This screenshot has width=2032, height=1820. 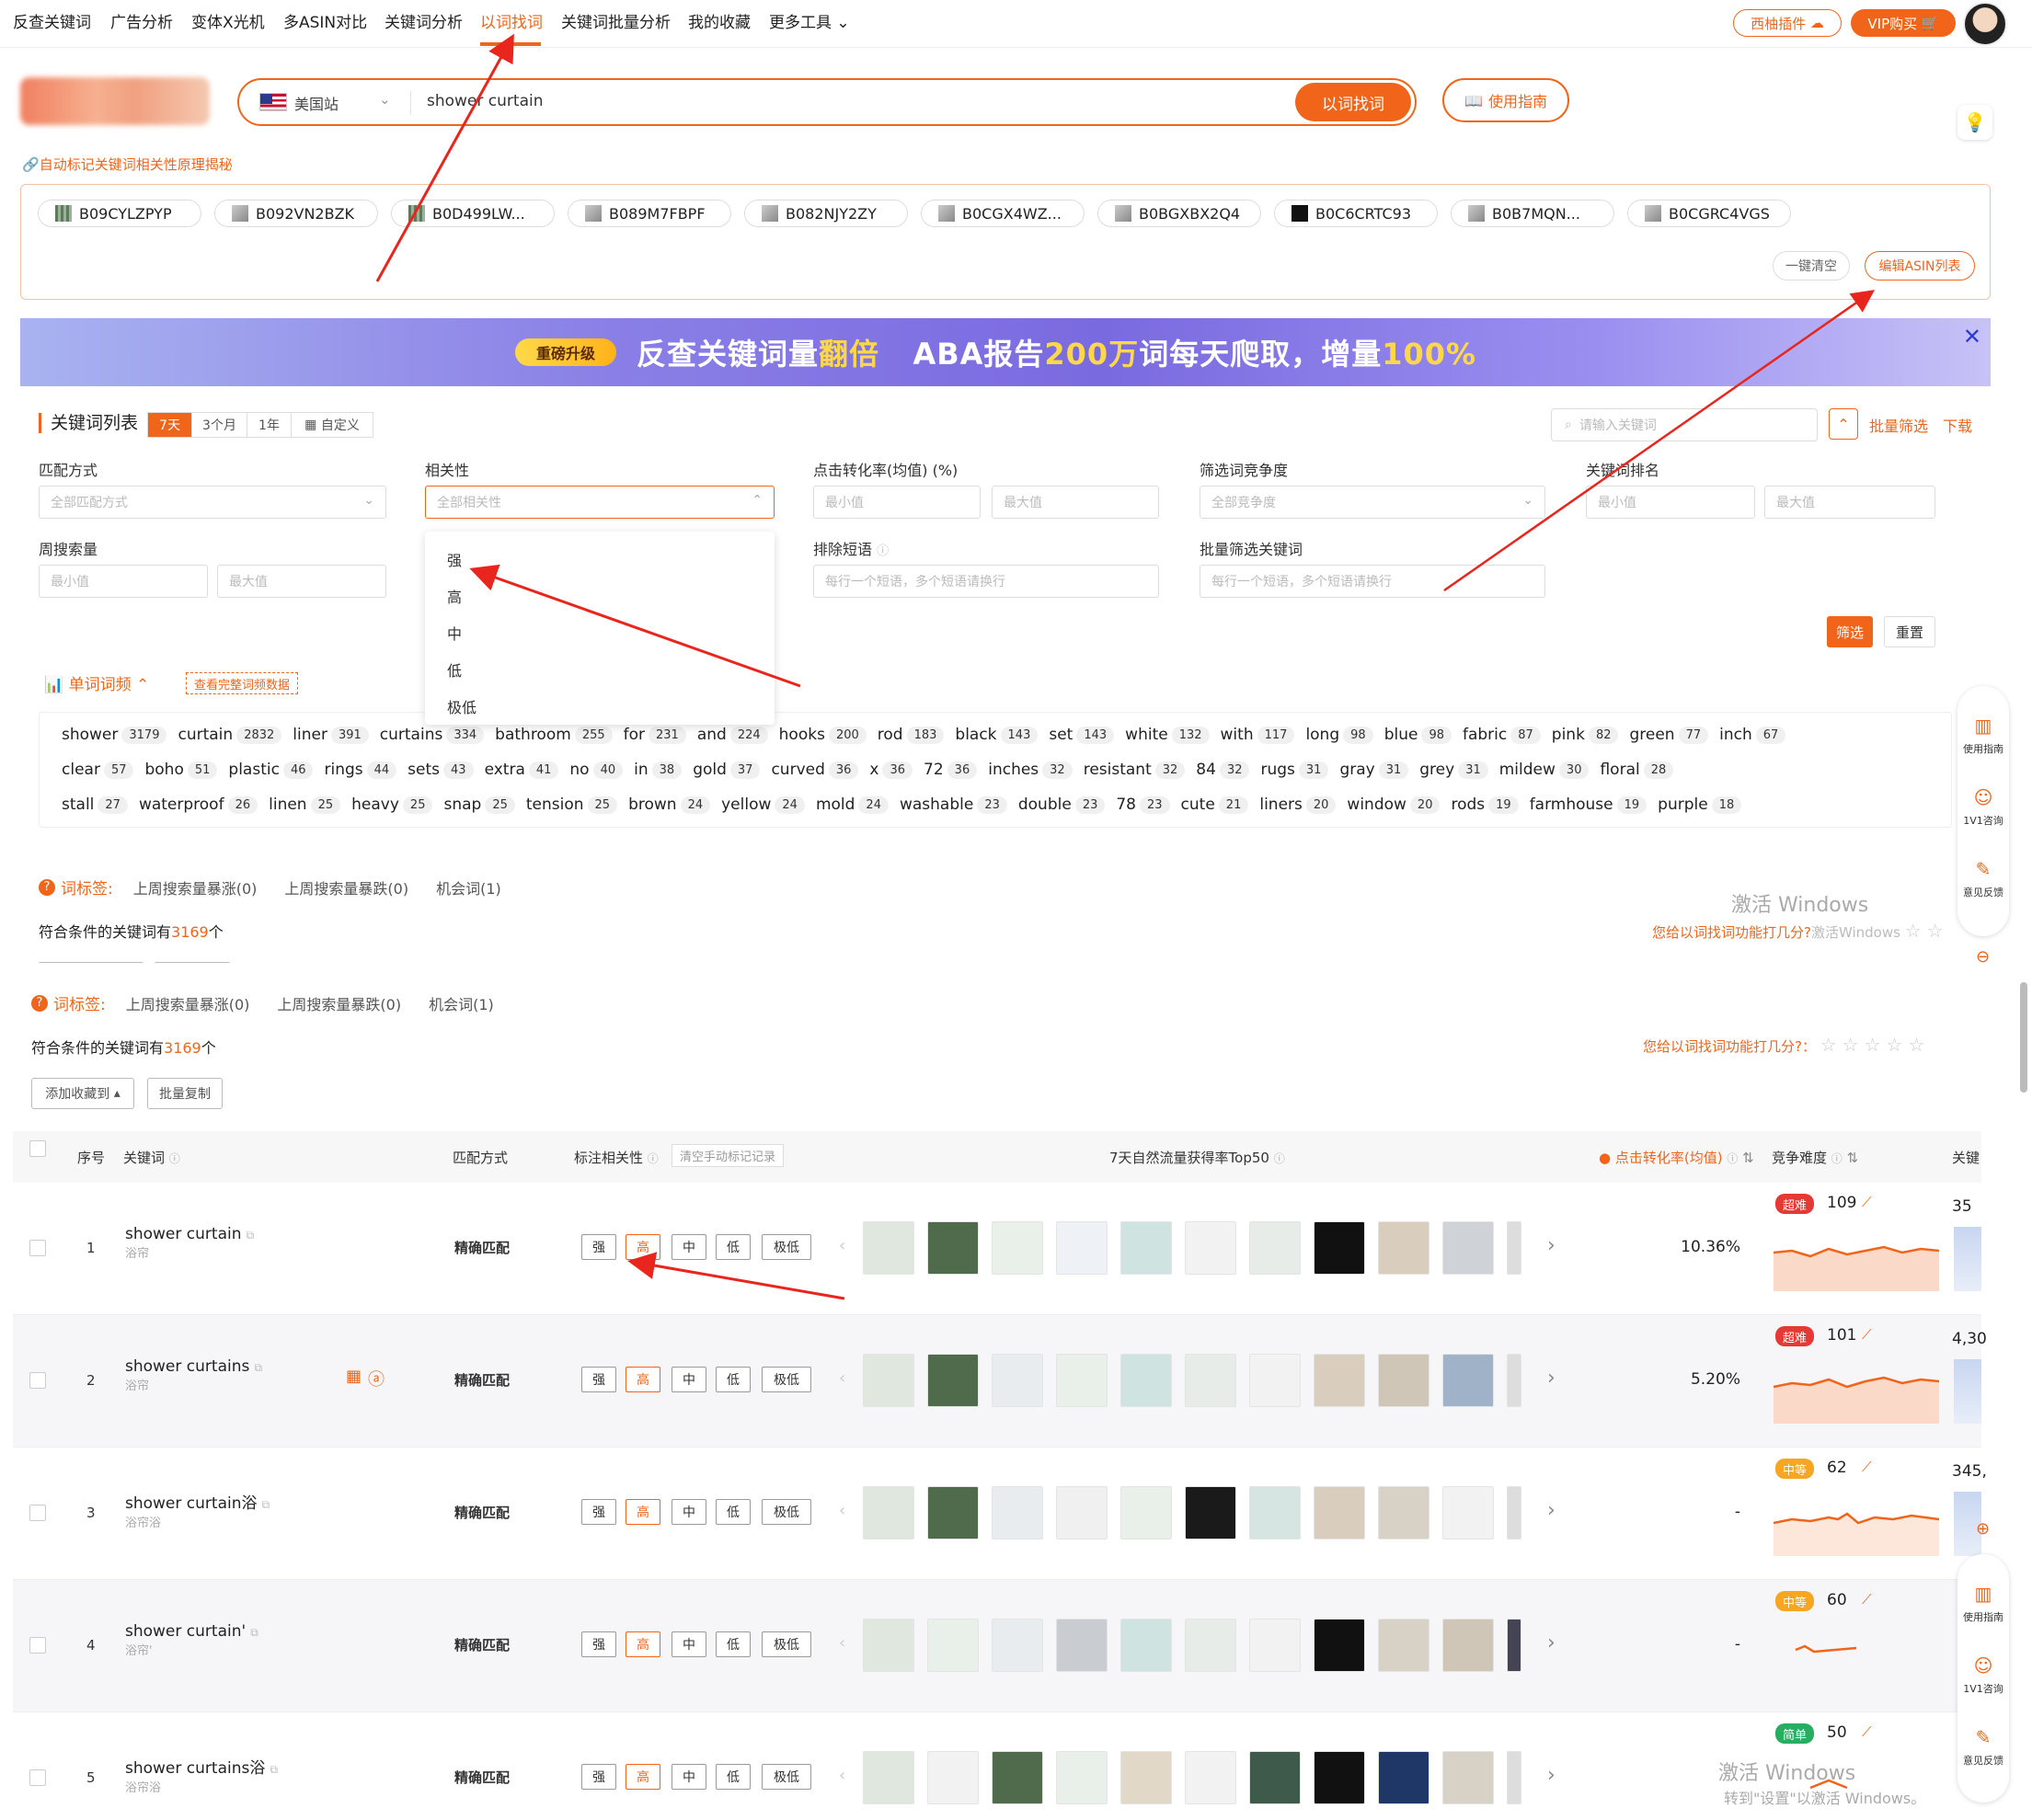 I want to click on chevron-right-icon: ›, so click(x=1551, y=1510).